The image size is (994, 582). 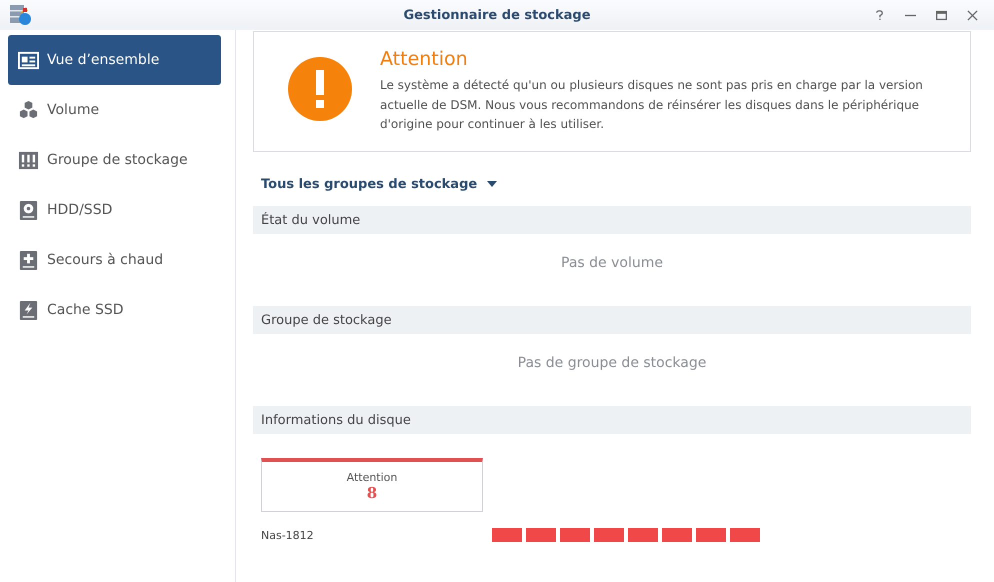 I want to click on close-icon, so click(x=972, y=15).